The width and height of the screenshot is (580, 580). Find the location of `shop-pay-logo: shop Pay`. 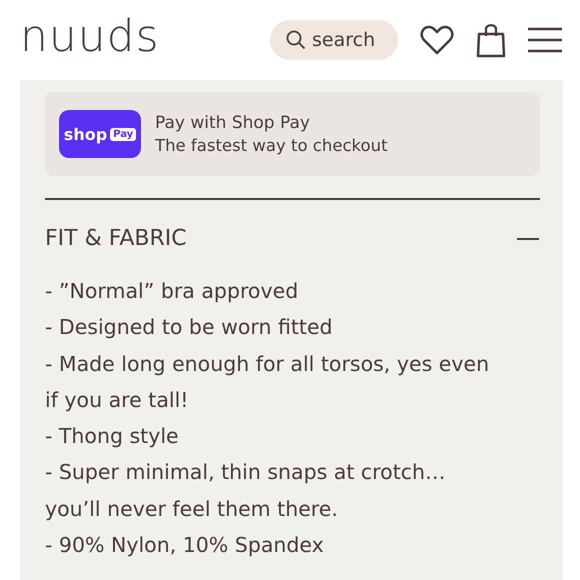

shop-pay-logo: shop Pay is located at coordinates (100, 134).